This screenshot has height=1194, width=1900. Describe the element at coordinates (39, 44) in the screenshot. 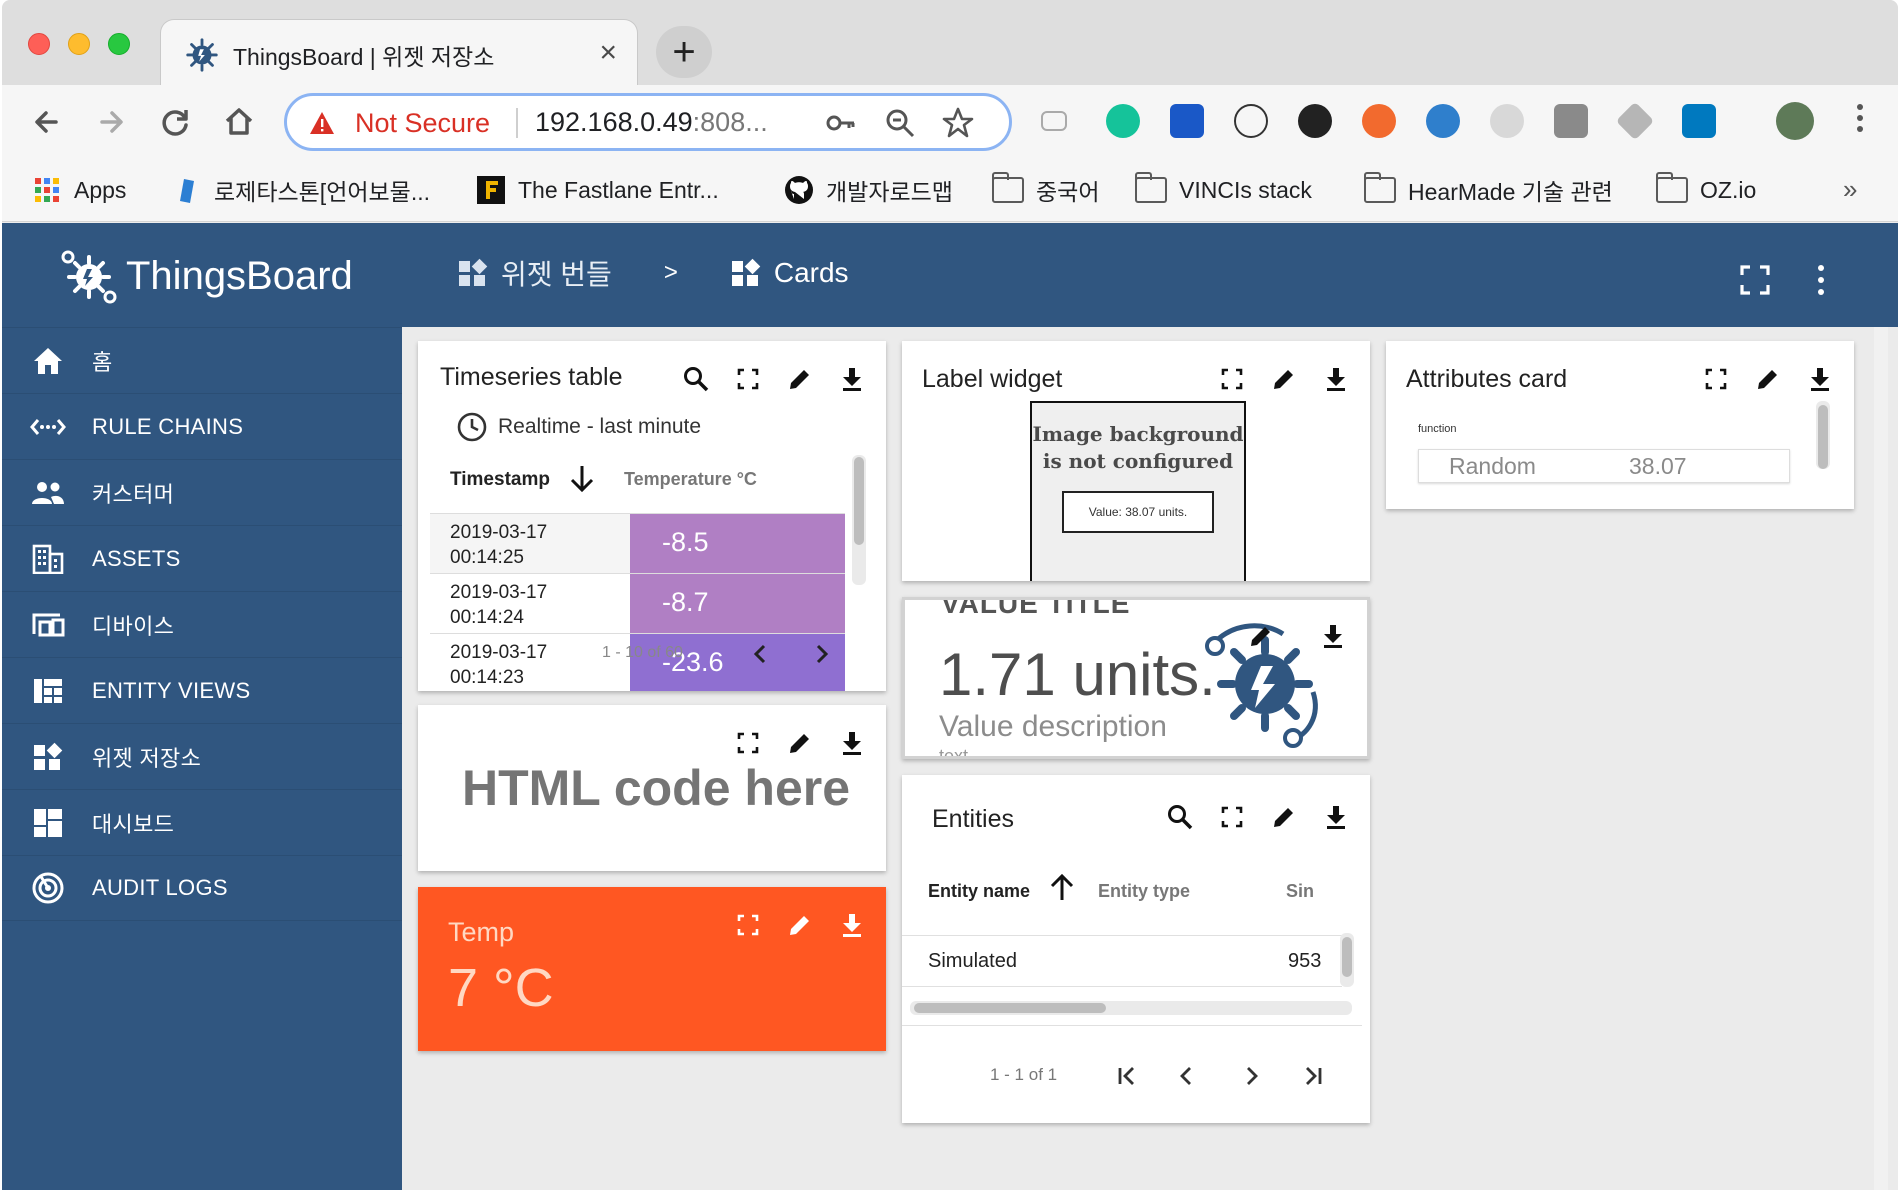

I see `close-window-button` at that location.